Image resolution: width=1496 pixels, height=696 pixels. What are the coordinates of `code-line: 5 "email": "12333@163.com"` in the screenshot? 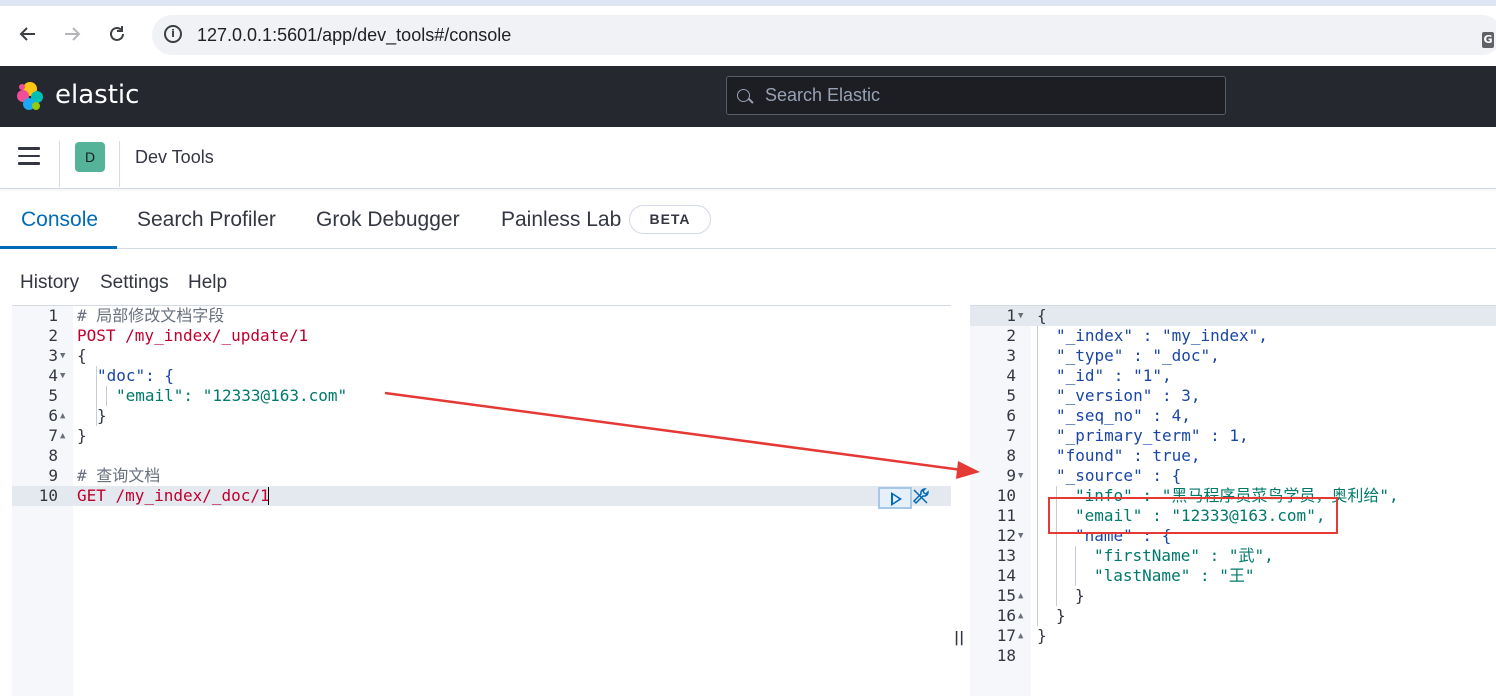 It's located at (198, 395).